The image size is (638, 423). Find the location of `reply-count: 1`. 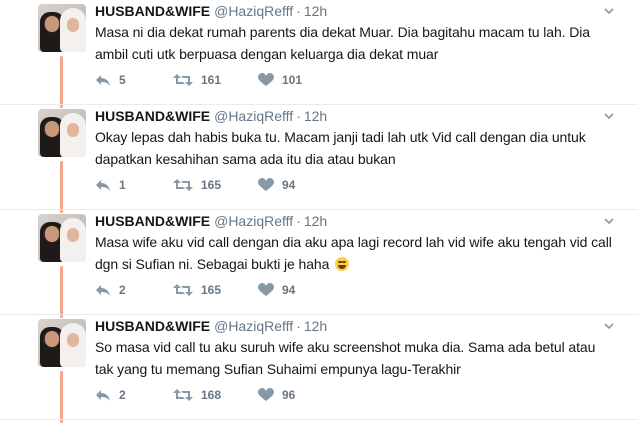

reply-count: 1 is located at coordinates (122, 185).